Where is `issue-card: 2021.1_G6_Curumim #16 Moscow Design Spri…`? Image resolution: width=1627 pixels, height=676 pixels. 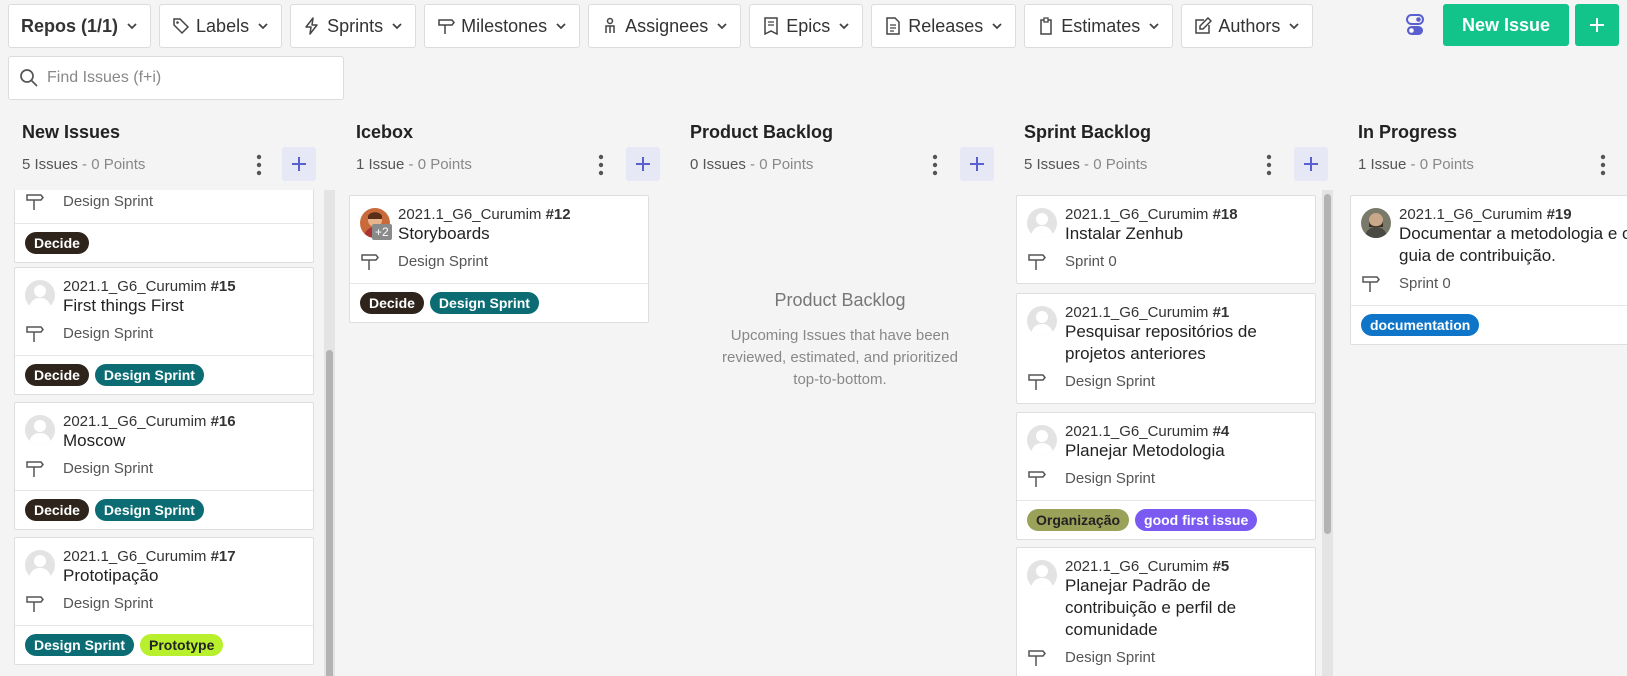
issue-card: 2021.1_G6_Curumim #16 Moscow Design Spri… is located at coordinates (164, 466).